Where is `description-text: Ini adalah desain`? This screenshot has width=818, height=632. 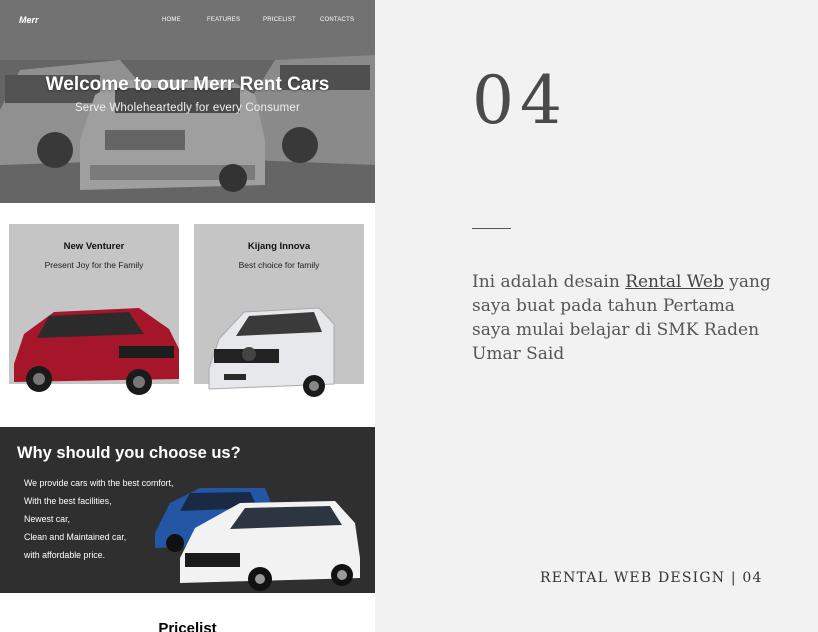
description-text: Ini adalah desain is located at coordinates (549, 282).